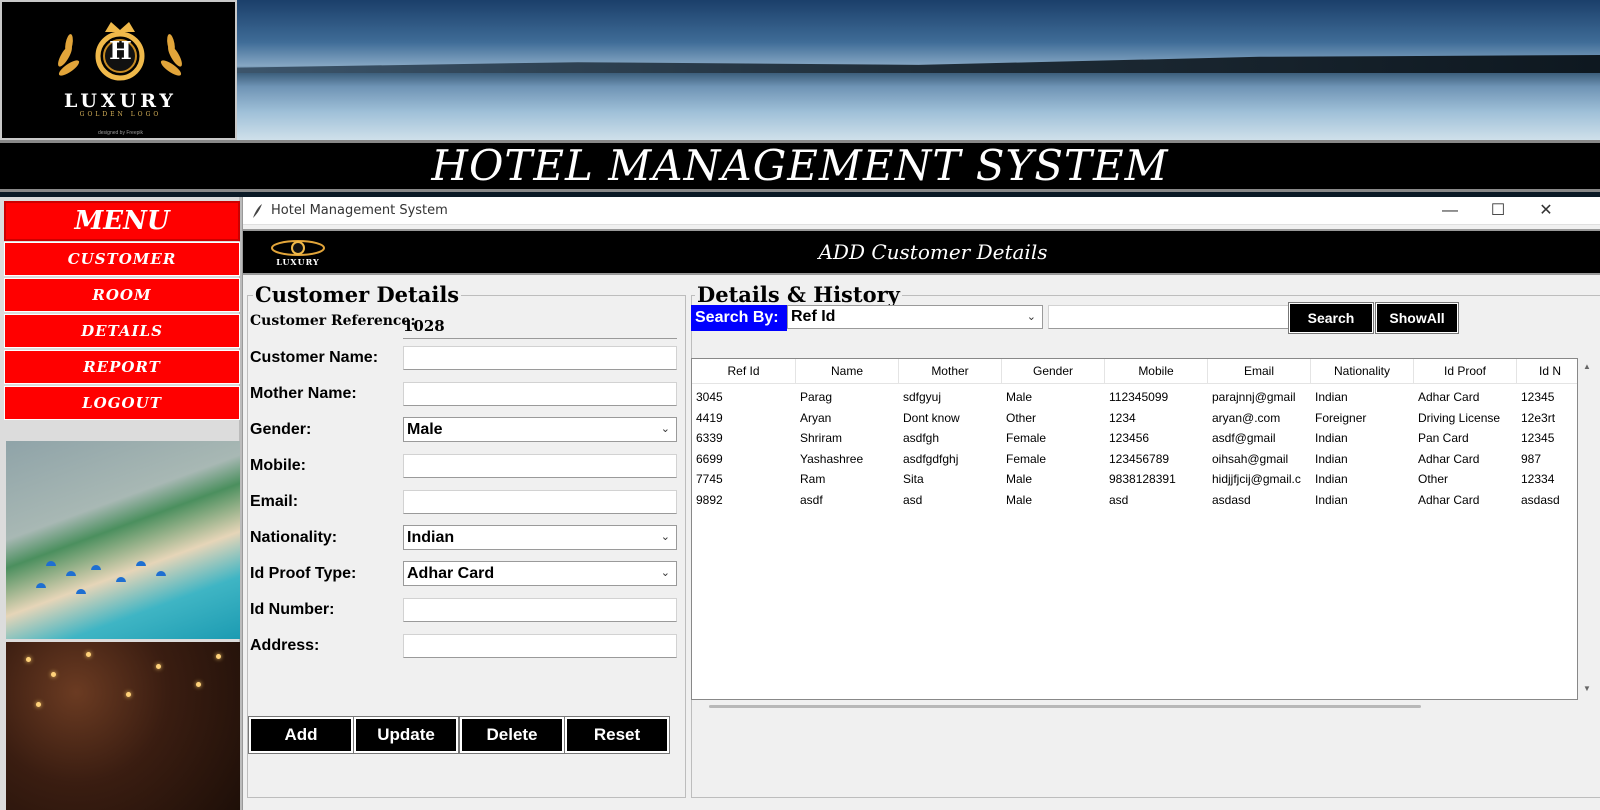  Describe the element at coordinates (950, 371) in the screenshot. I see `column-header: Mother` at that location.